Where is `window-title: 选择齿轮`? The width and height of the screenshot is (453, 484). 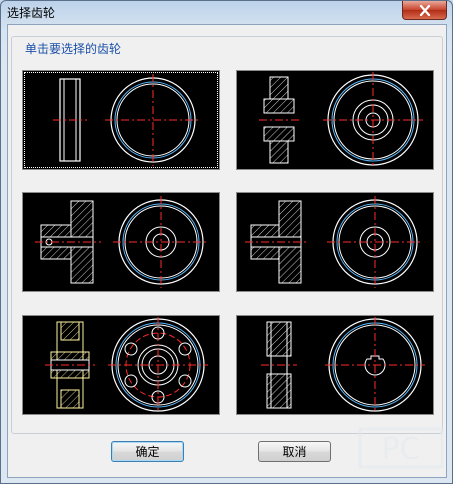
window-title: 选择齿轮 is located at coordinates (31, 13).